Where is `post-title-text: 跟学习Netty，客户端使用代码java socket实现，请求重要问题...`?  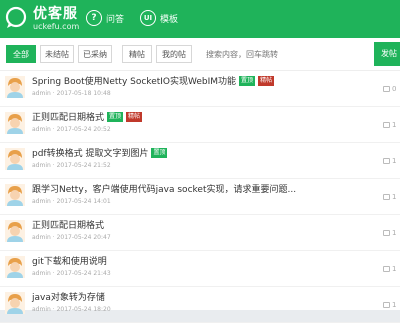 post-title-text: 跟学习Netty，客户端使用代码java socket实现，请求重要问题... is located at coordinates (164, 188).